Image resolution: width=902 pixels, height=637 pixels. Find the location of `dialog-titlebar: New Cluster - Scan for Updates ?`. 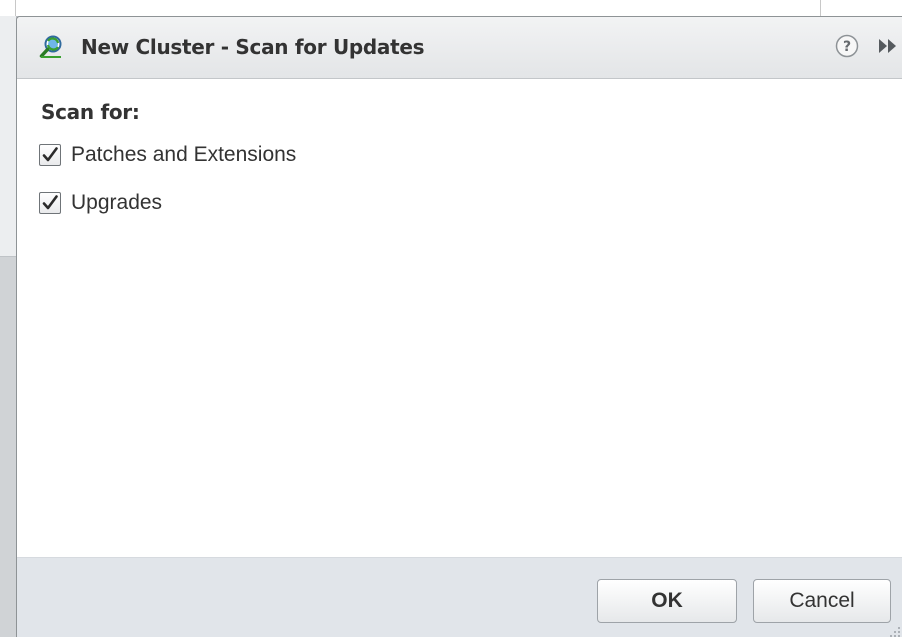

dialog-titlebar: New Cluster - Scan for Updates ? is located at coordinates (459, 48).